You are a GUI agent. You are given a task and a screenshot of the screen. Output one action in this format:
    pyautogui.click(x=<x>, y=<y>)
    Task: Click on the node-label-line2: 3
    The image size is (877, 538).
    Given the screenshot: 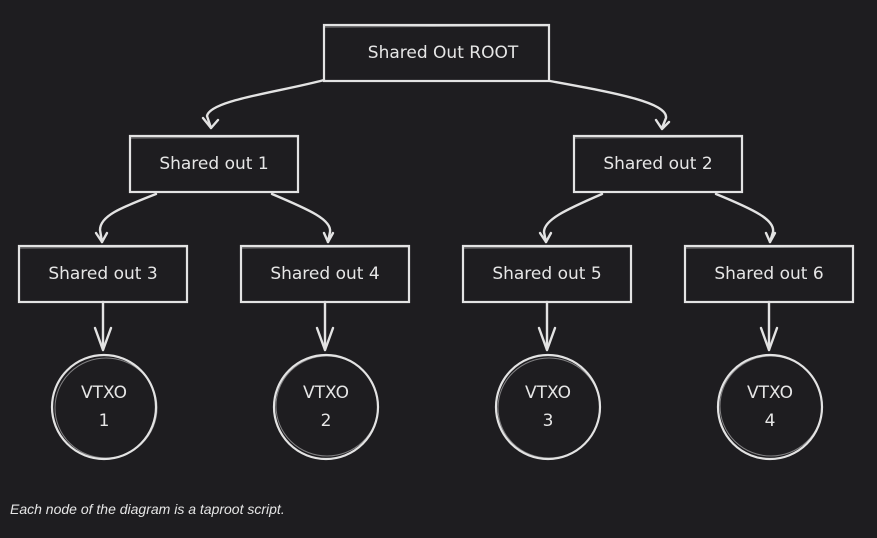 What is the action you would take?
    pyautogui.click(x=548, y=421)
    